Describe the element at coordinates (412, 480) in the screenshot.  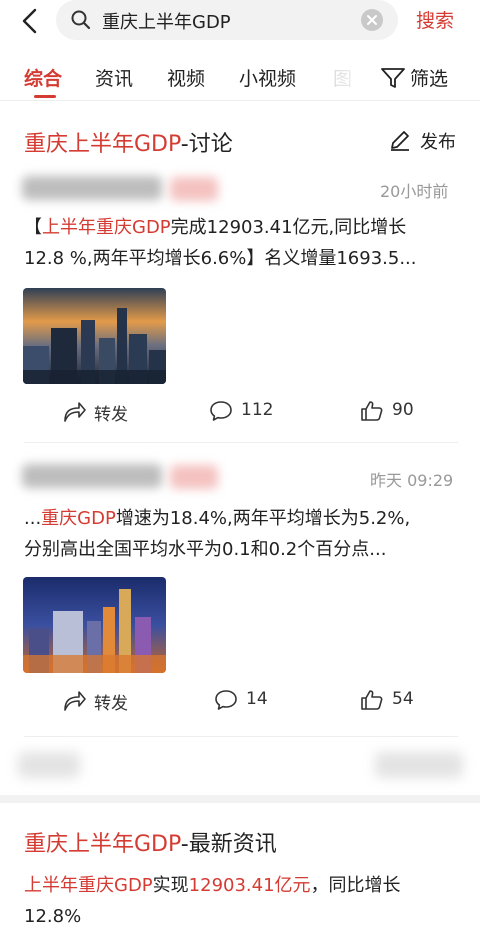
I see `post-time: 昨天 09:29` at that location.